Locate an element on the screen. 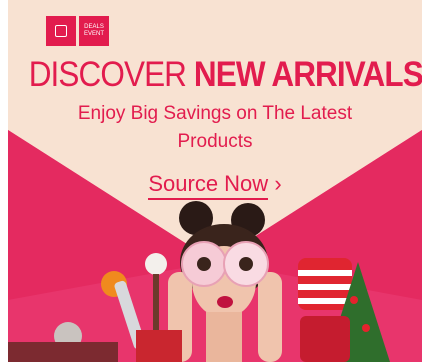 The image size is (430, 362). mouth is located at coordinates (225, 302).